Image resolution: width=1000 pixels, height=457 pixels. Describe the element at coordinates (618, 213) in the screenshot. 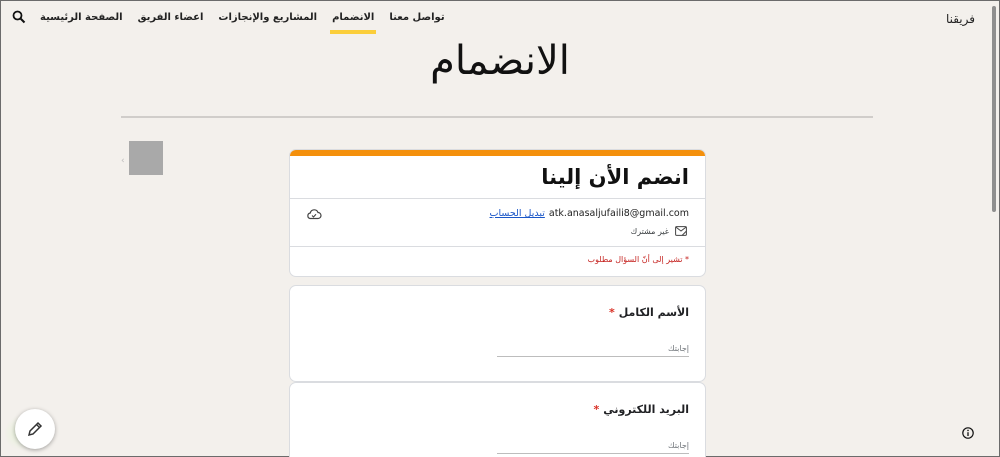

I see `account-email: atk.anasaljufaili8@gmail.com` at that location.